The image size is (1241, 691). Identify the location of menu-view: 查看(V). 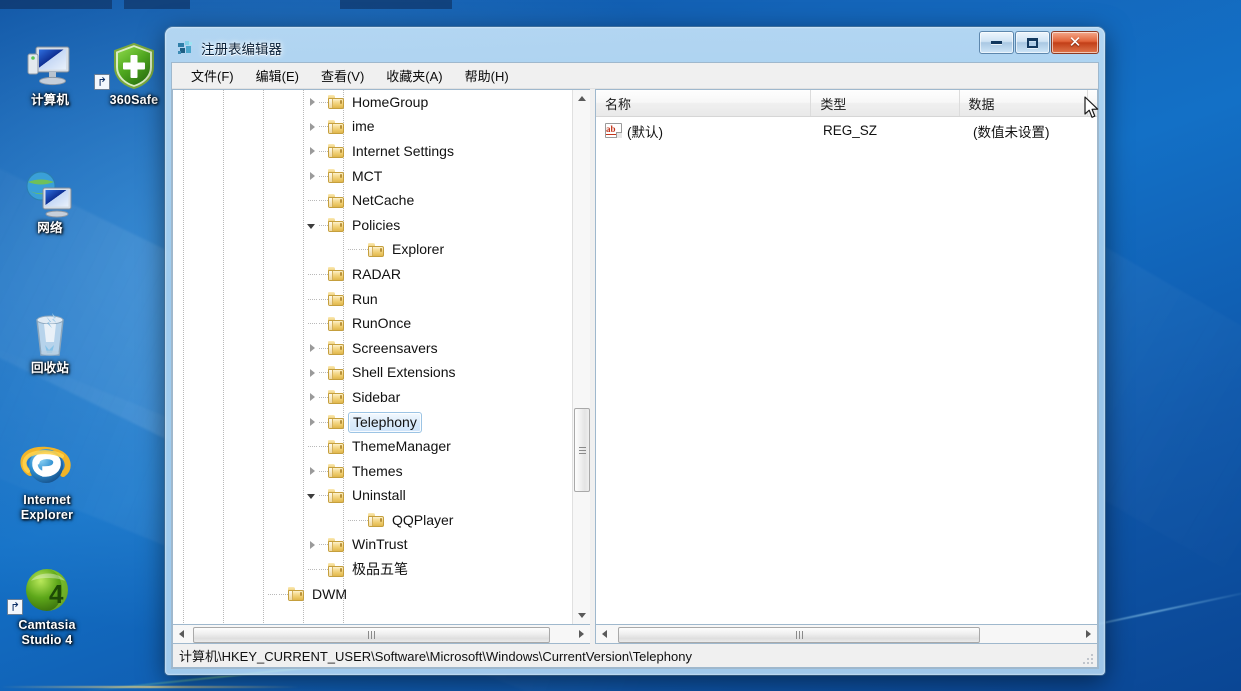
(342, 75).